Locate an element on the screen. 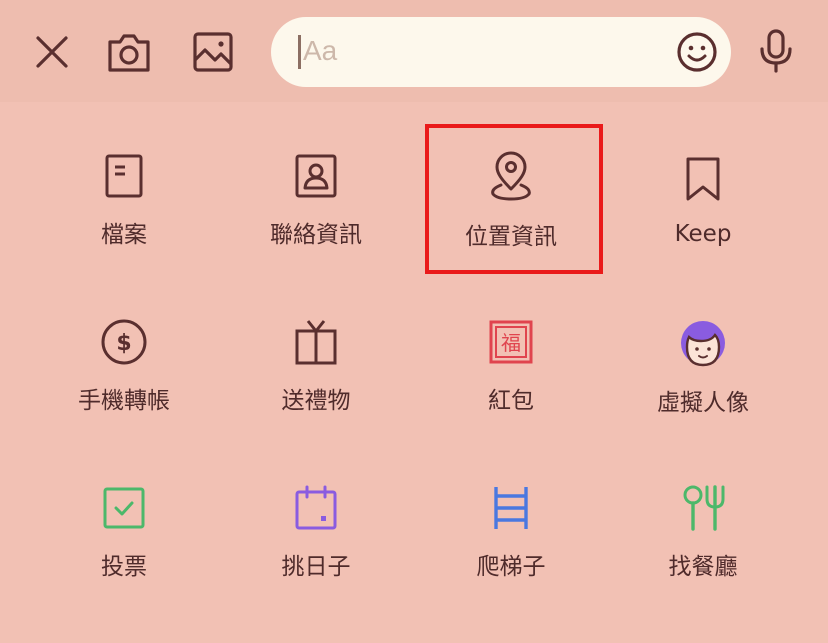  red-envelope-icon: 福 is located at coordinates (511, 342).